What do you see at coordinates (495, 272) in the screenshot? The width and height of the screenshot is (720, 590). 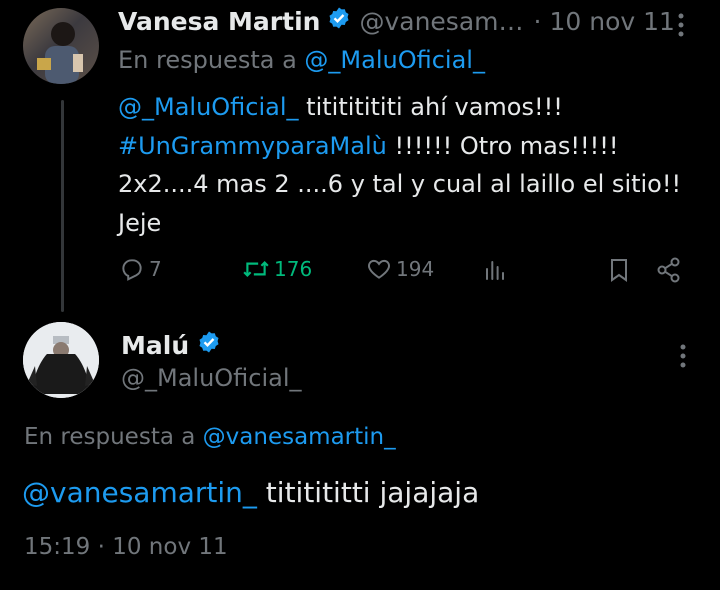 I see `views-icon` at bounding box center [495, 272].